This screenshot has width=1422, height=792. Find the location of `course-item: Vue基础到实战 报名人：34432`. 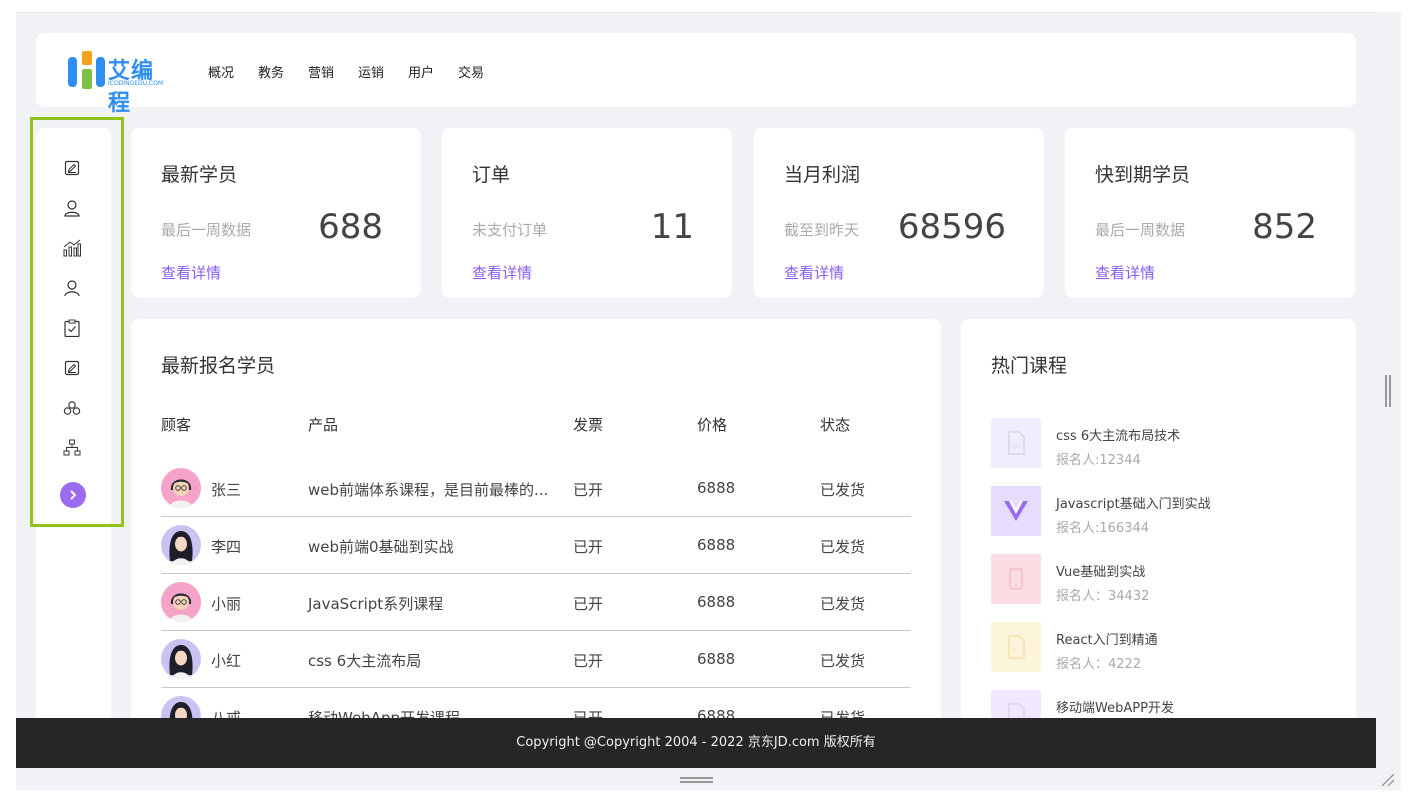

course-item: Vue基础到实战 报名人：34432 is located at coordinates (1151, 580).